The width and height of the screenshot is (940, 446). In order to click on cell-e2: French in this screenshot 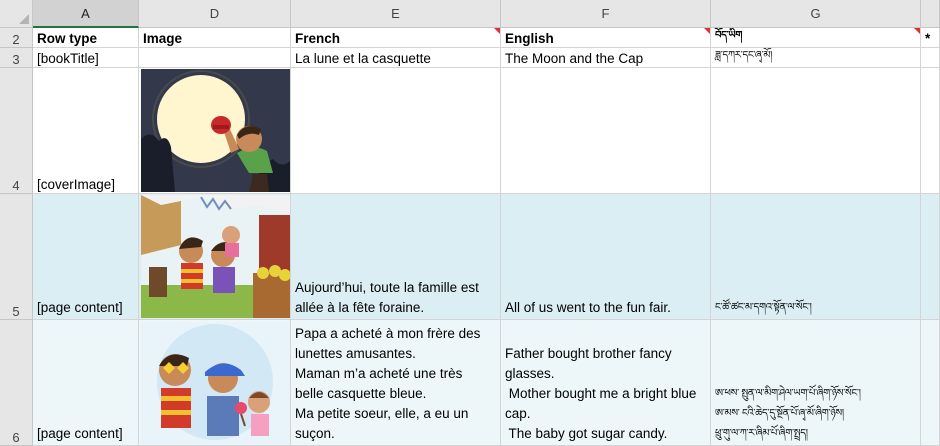, I will do `click(396, 38)`.